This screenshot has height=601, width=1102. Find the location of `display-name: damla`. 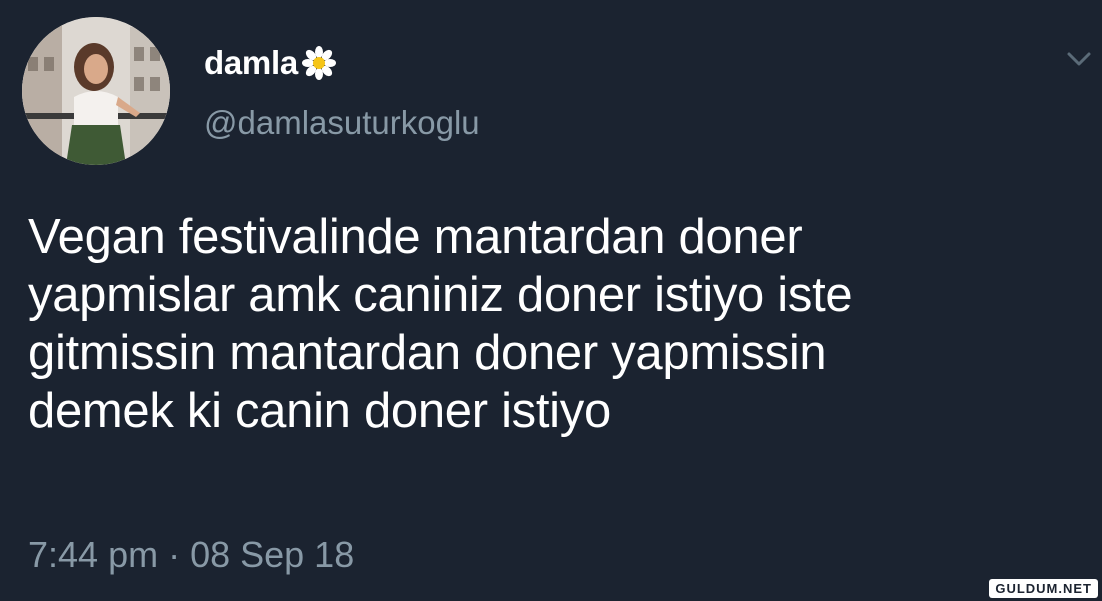

display-name: damla is located at coordinates (270, 63).